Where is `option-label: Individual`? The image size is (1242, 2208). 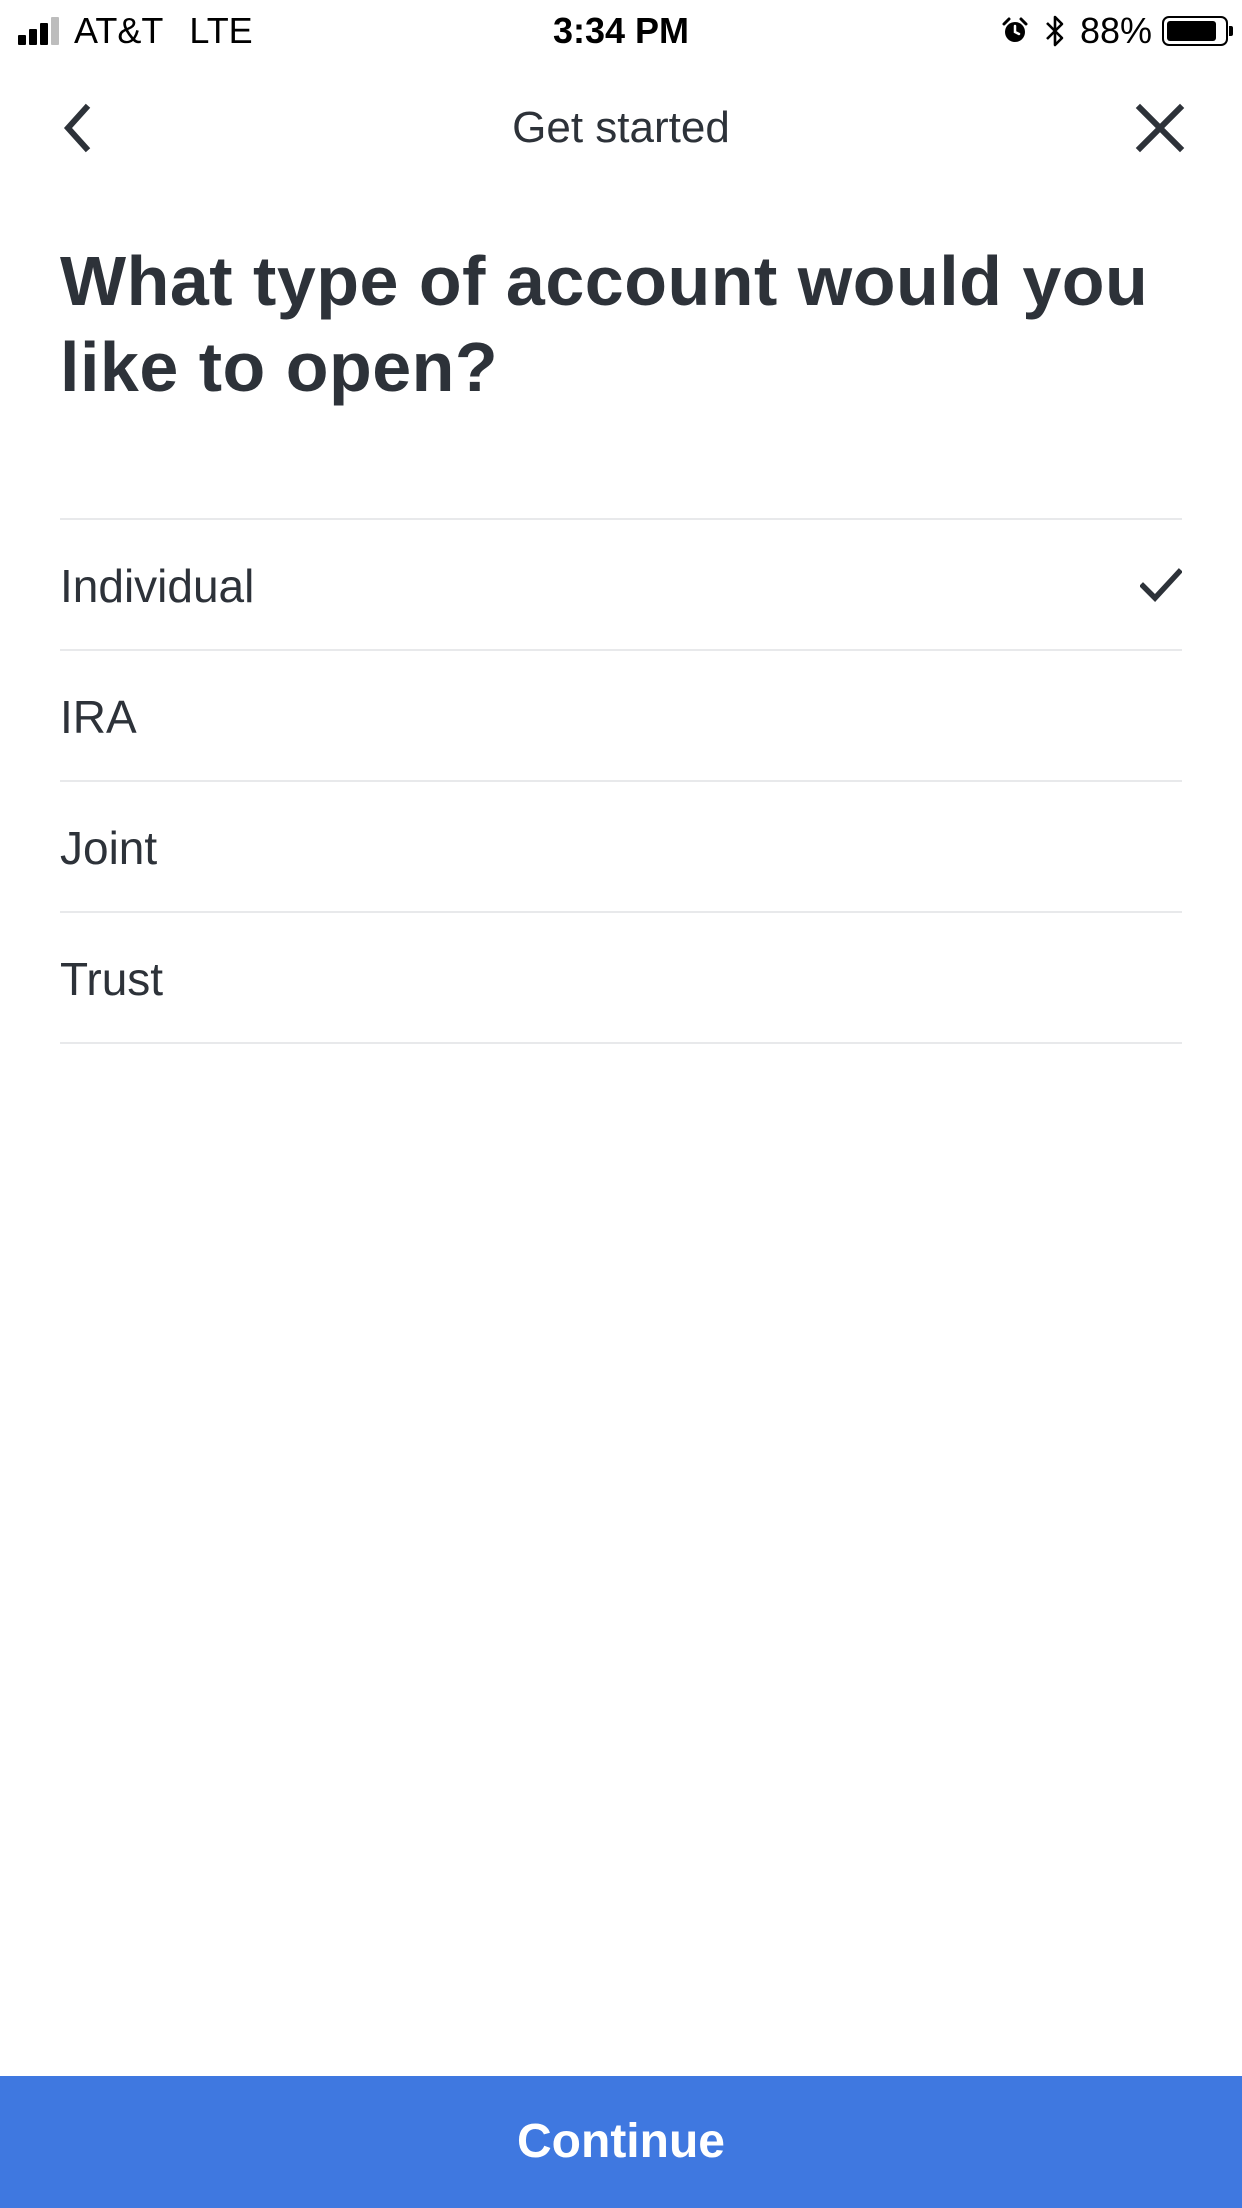
option-label: Individual is located at coordinates (157, 586).